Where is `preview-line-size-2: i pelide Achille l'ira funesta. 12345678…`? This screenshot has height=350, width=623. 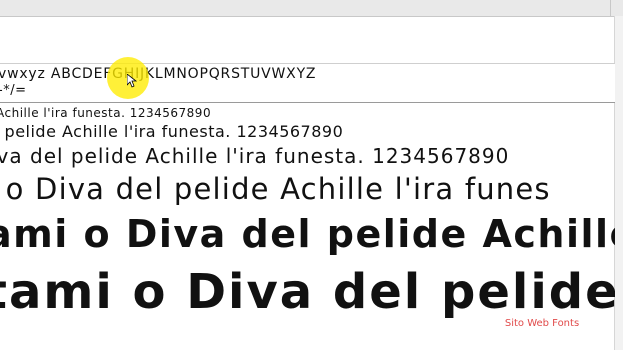 preview-line-size-2: i pelide Achille l'ira funesta. 12345678… is located at coordinates (172, 131).